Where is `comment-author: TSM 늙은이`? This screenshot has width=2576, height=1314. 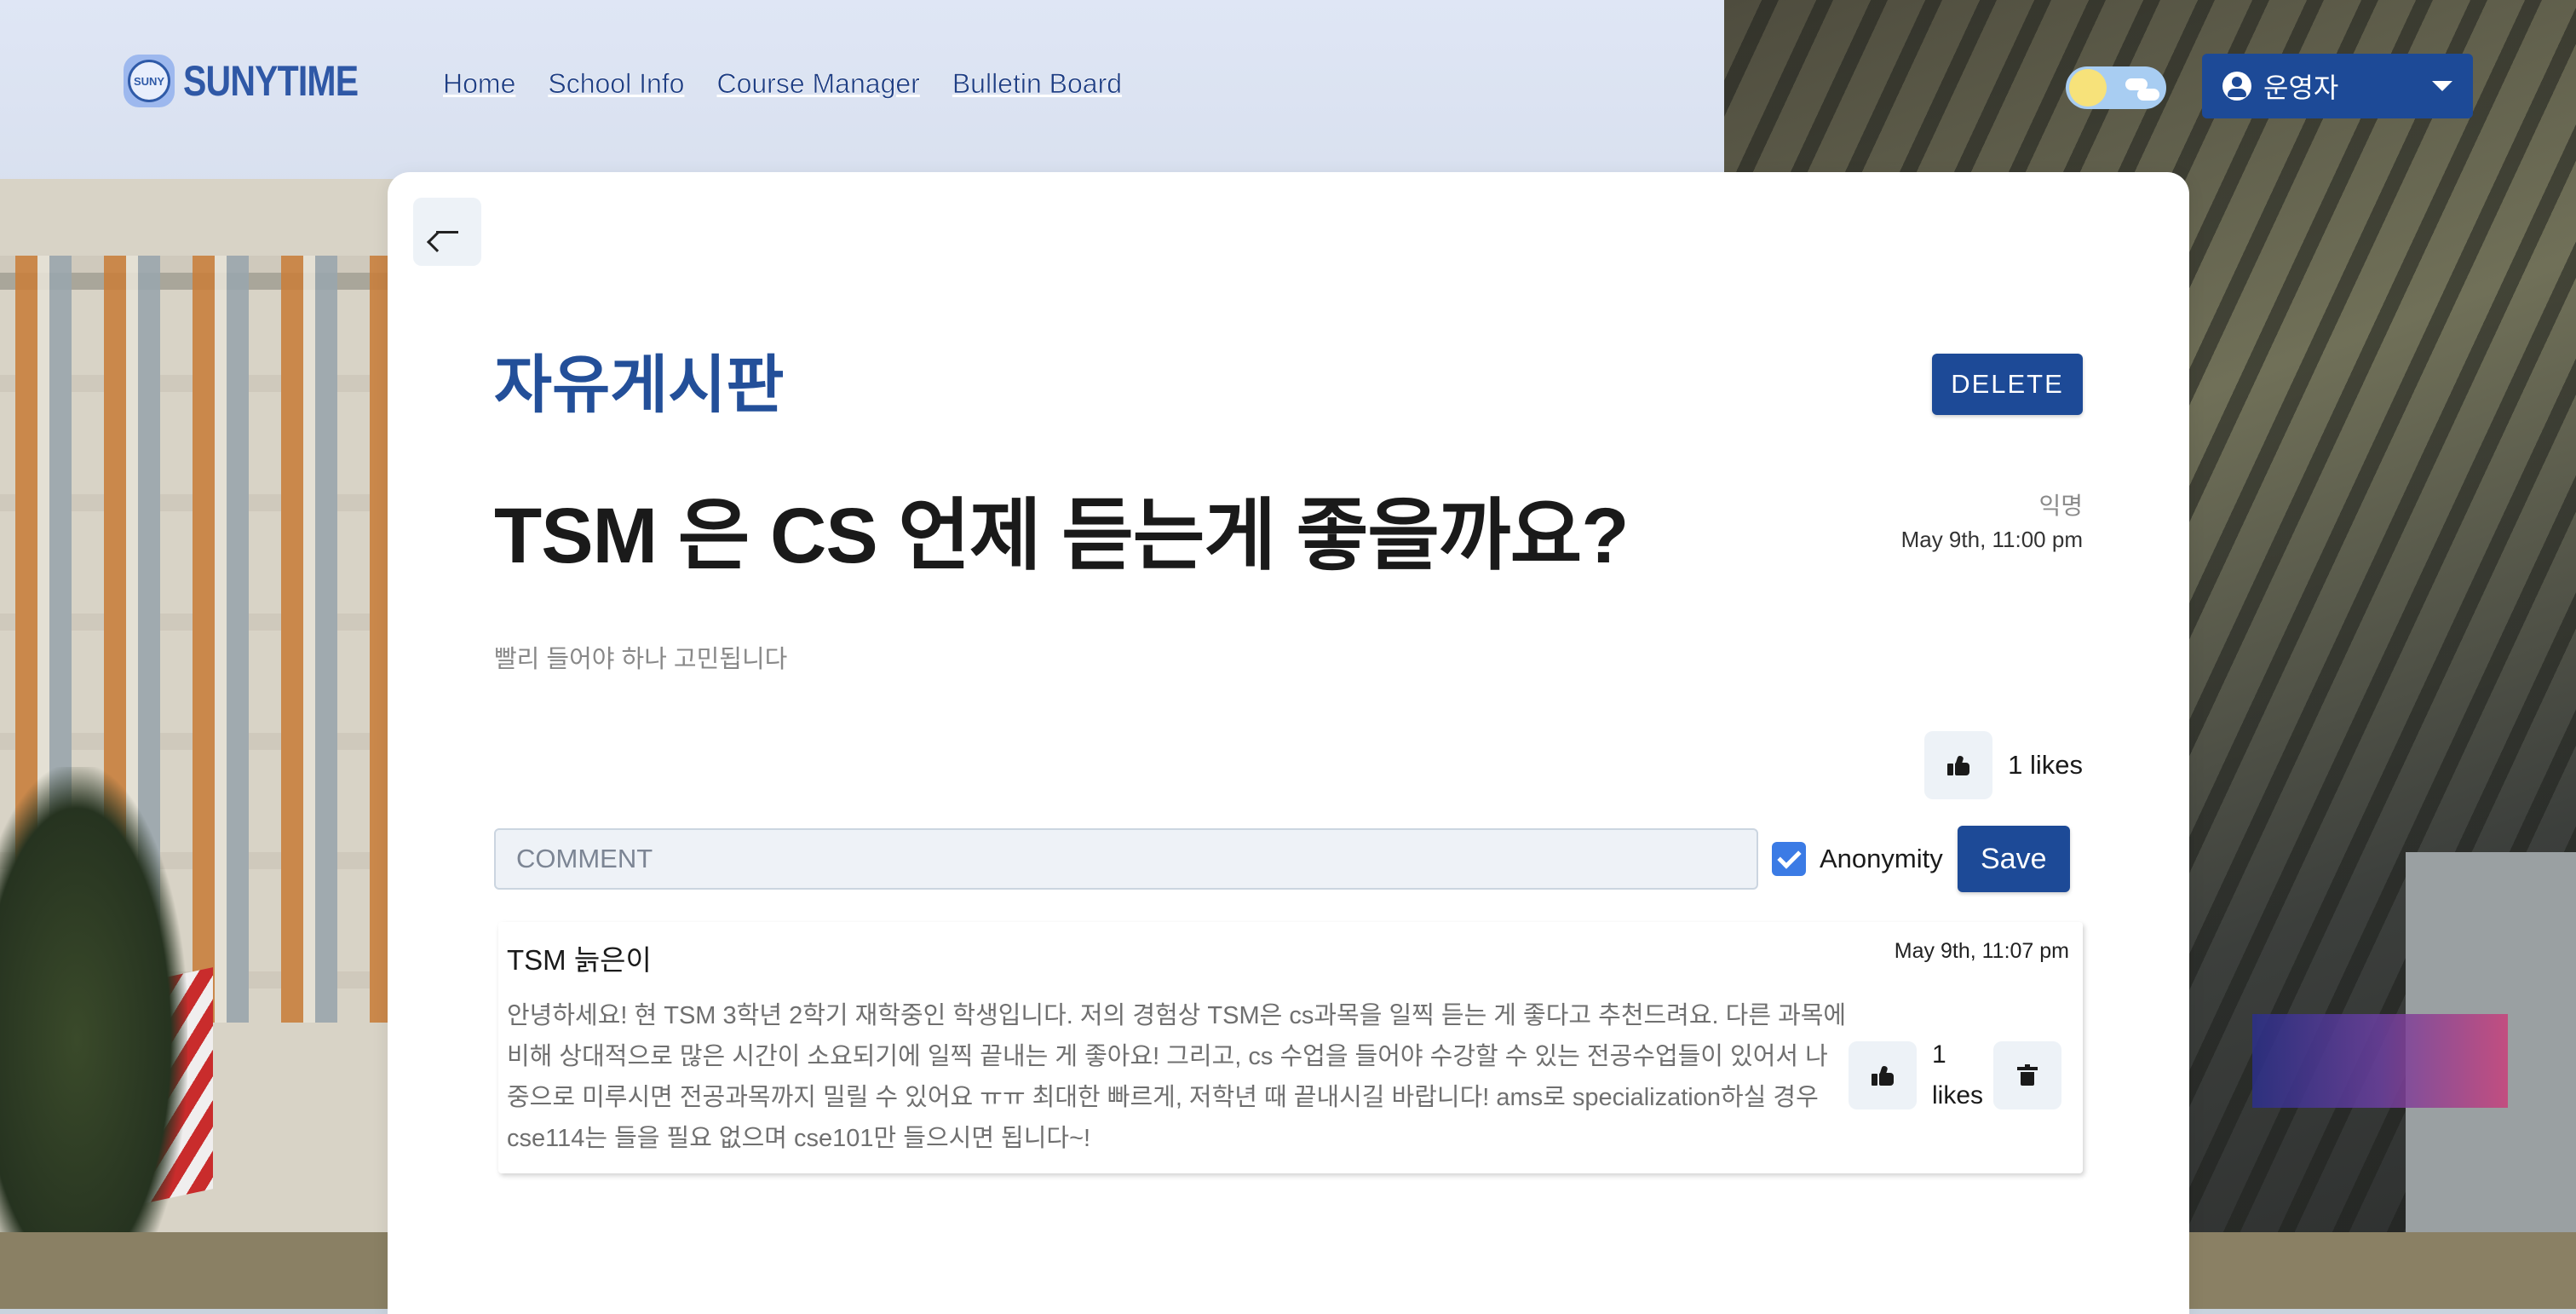 comment-author: TSM 늙은이 is located at coordinates (580, 960).